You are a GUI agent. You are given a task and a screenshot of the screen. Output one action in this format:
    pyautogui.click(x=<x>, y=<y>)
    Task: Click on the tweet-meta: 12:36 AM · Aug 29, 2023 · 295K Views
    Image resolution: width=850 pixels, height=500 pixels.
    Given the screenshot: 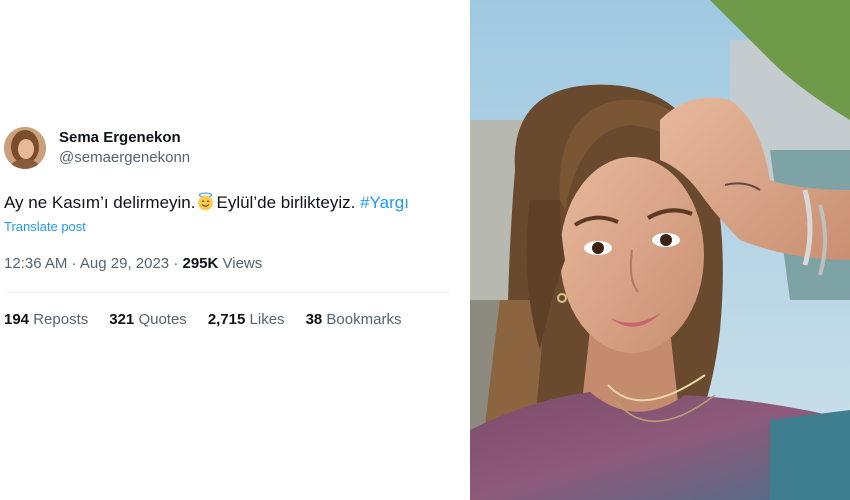 What is the action you would take?
    pyautogui.click(x=133, y=263)
    